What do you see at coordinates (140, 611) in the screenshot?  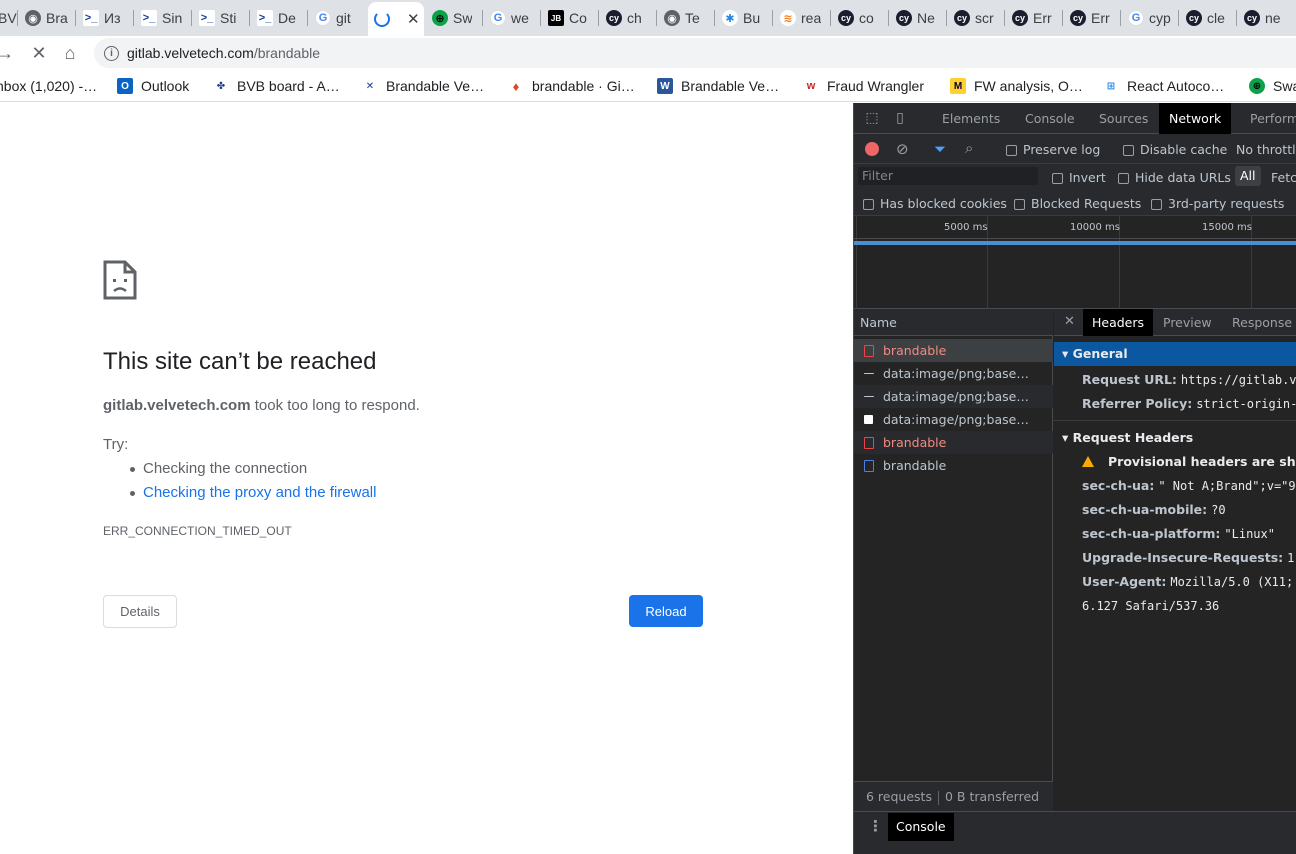 I see `details-button: Details` at bounding box center [140, 611].